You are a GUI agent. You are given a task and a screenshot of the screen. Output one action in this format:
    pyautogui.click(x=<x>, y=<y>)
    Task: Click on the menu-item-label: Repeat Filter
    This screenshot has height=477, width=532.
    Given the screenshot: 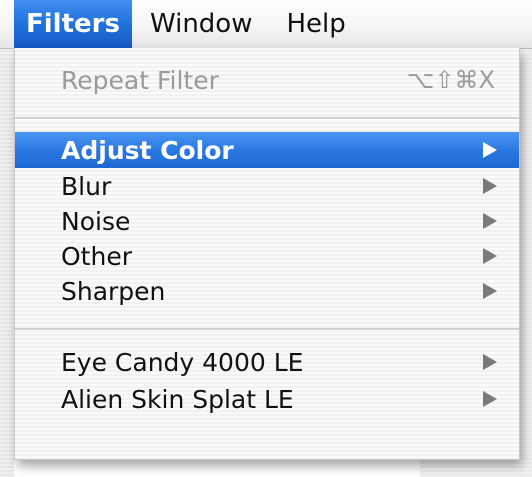 What is the action you would take?
    pyautogui.click(x=140, y=80)
    